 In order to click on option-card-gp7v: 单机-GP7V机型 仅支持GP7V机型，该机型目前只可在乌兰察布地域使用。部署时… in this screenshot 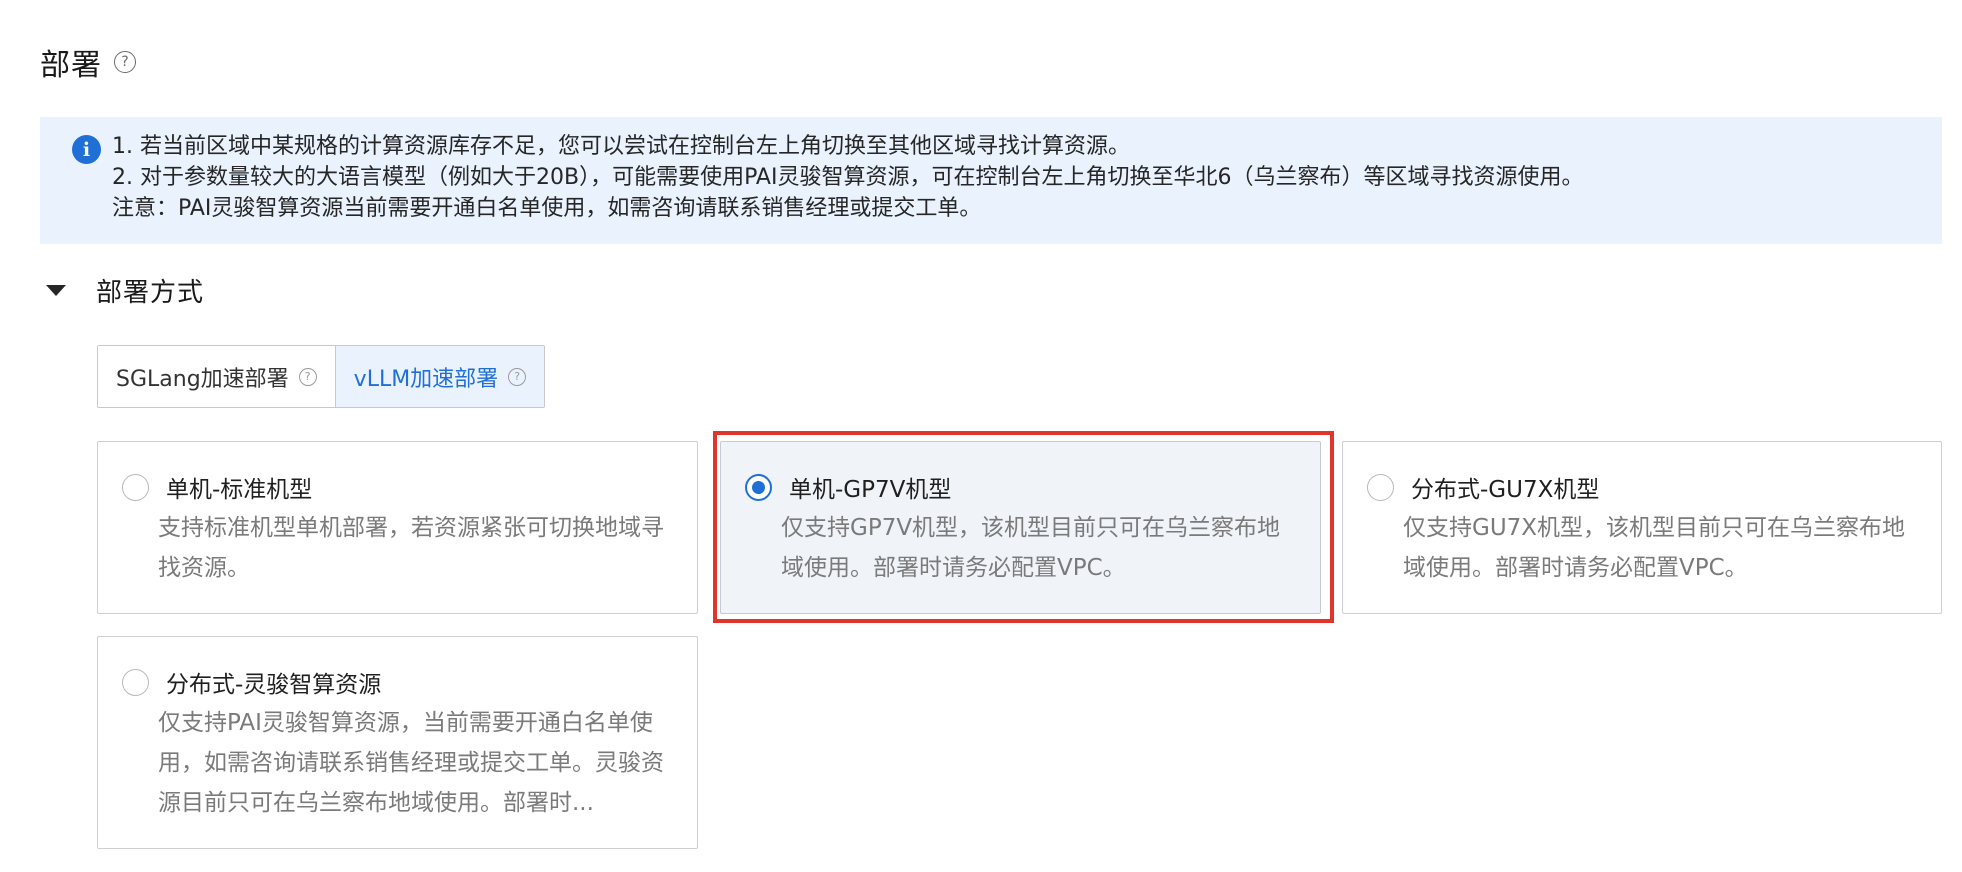, I will do `click(1020, 527)`.